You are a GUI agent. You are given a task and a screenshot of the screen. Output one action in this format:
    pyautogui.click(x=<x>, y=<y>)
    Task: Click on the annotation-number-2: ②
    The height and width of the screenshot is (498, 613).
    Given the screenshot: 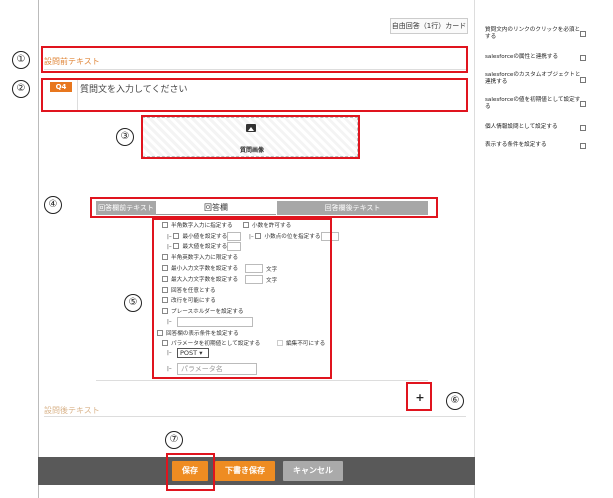 What is the action you would take?
    pyautogui.click(x=21, y=89)
    